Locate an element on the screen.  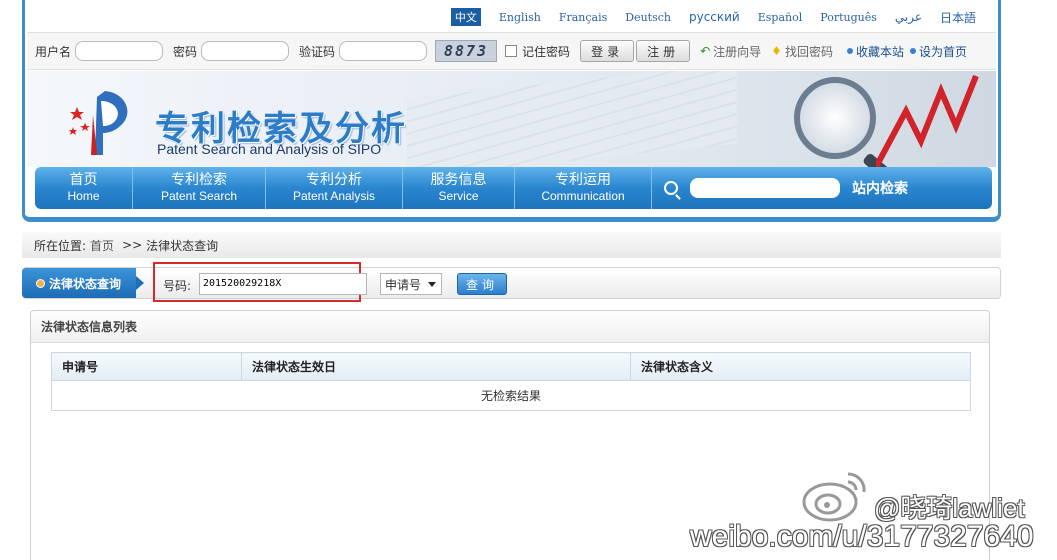
number-type-select: 申请号 is located at coordinates (411, 284).